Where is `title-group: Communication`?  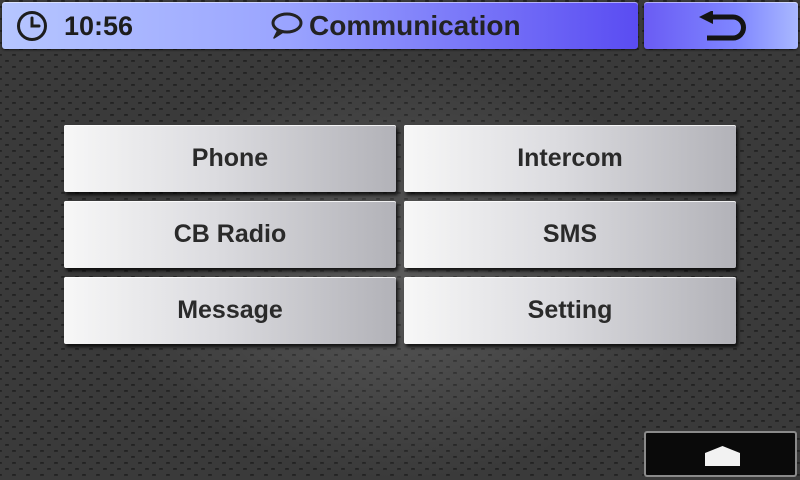 title-group: Communication is located at coordinates (395, 26).